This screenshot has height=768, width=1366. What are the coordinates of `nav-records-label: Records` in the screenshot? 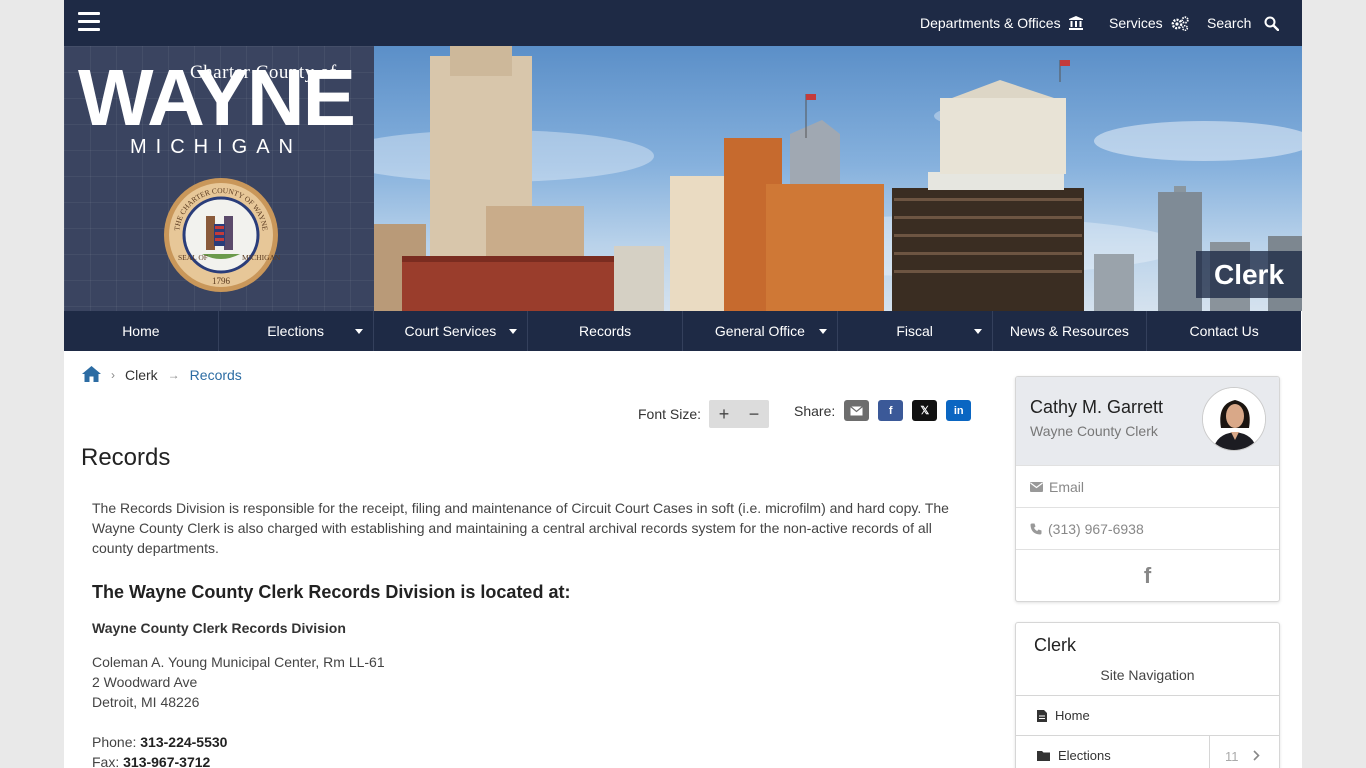 It's located at (605, 331).